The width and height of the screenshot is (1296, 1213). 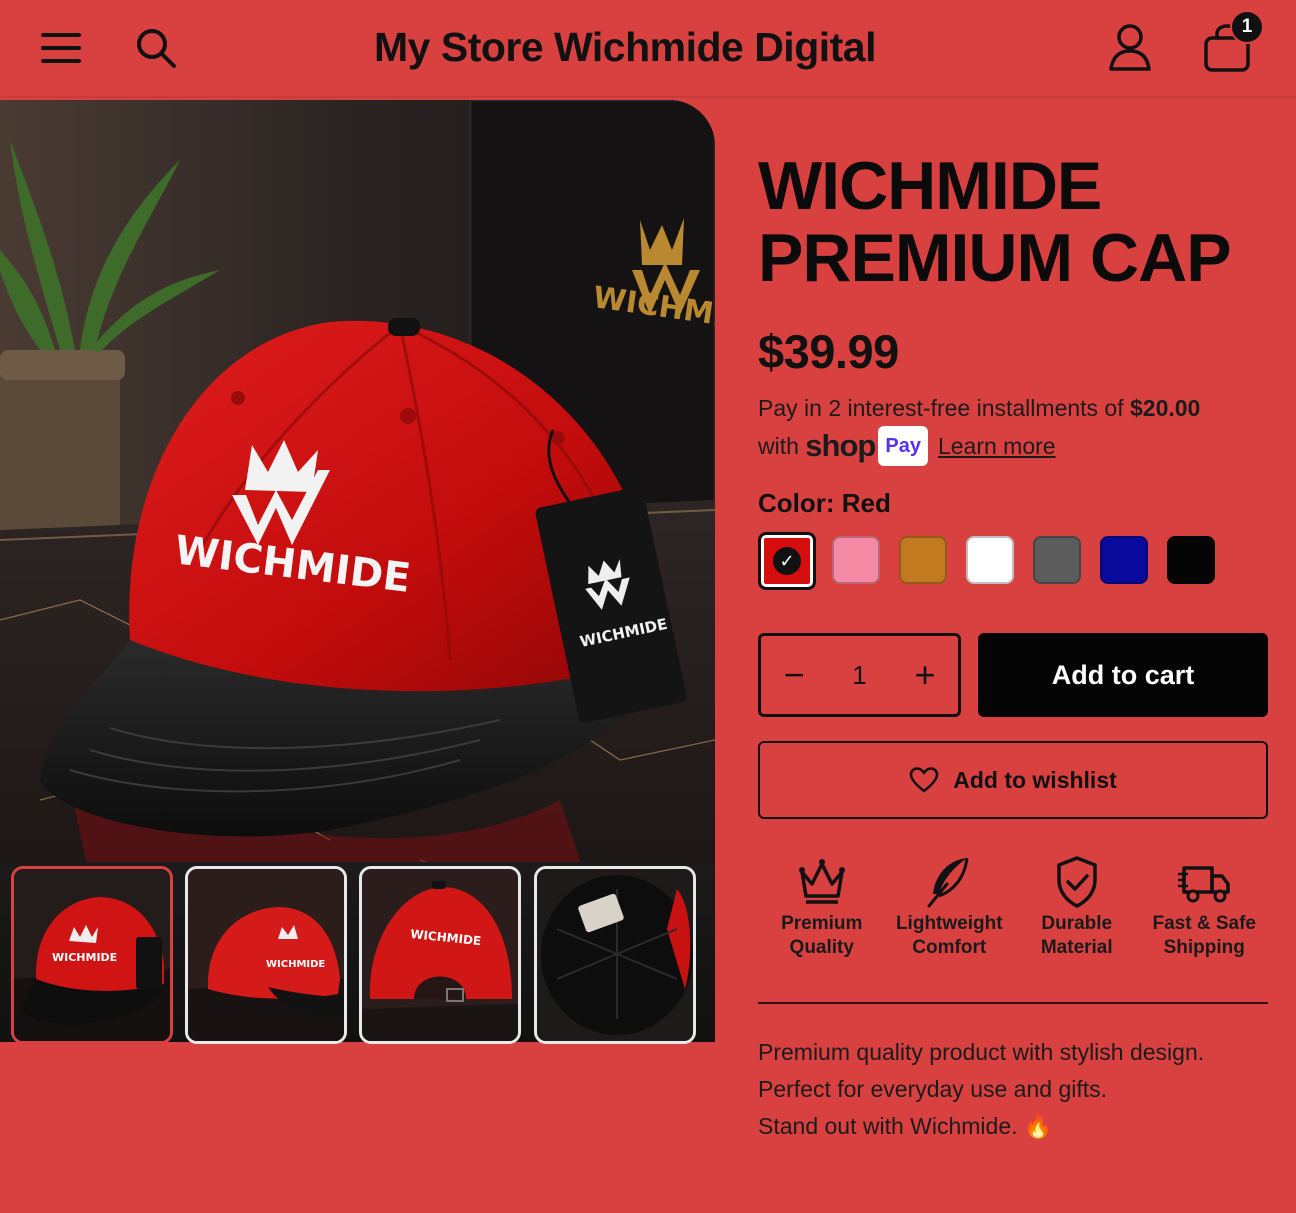 I want to click on color-swatches: ✓, so click(x=996, y=561).